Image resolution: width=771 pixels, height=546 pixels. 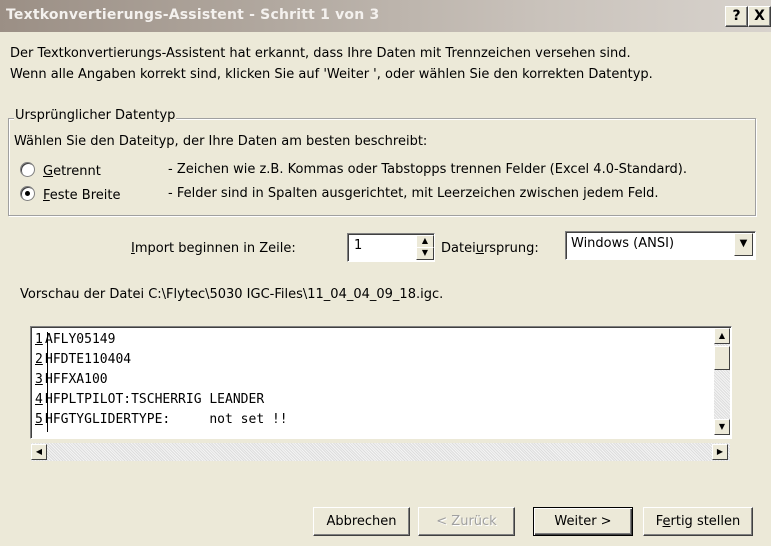 I want to click on radio-option-delimited: Getrennt, so click(x=79, y=170).